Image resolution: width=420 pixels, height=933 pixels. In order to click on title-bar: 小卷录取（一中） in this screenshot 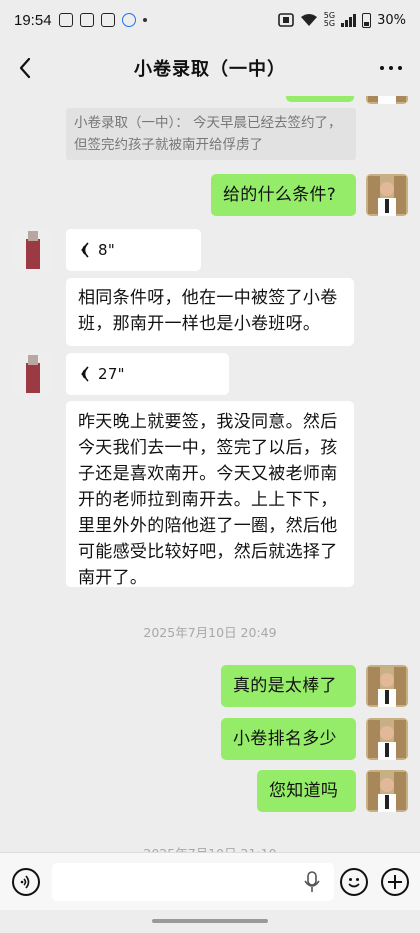, I will do `click(210, 68)`.